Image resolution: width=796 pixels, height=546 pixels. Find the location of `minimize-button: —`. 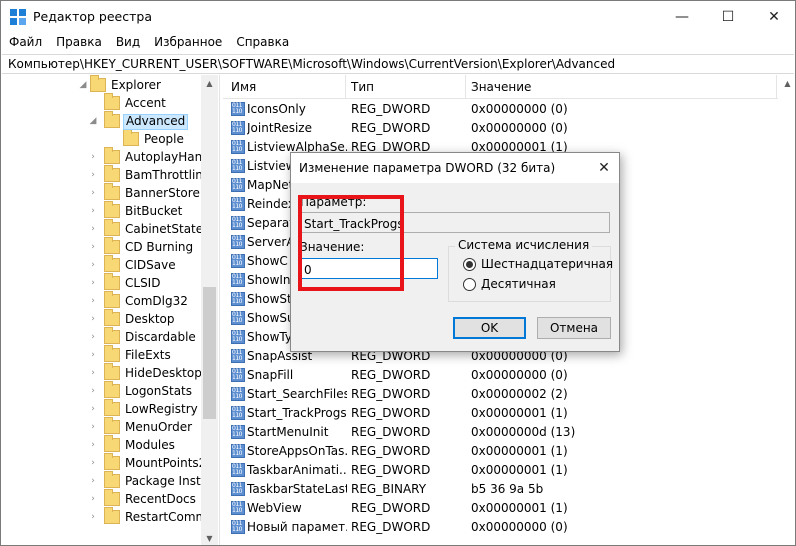

minimize-button: — is located at coordinates (682, 16).